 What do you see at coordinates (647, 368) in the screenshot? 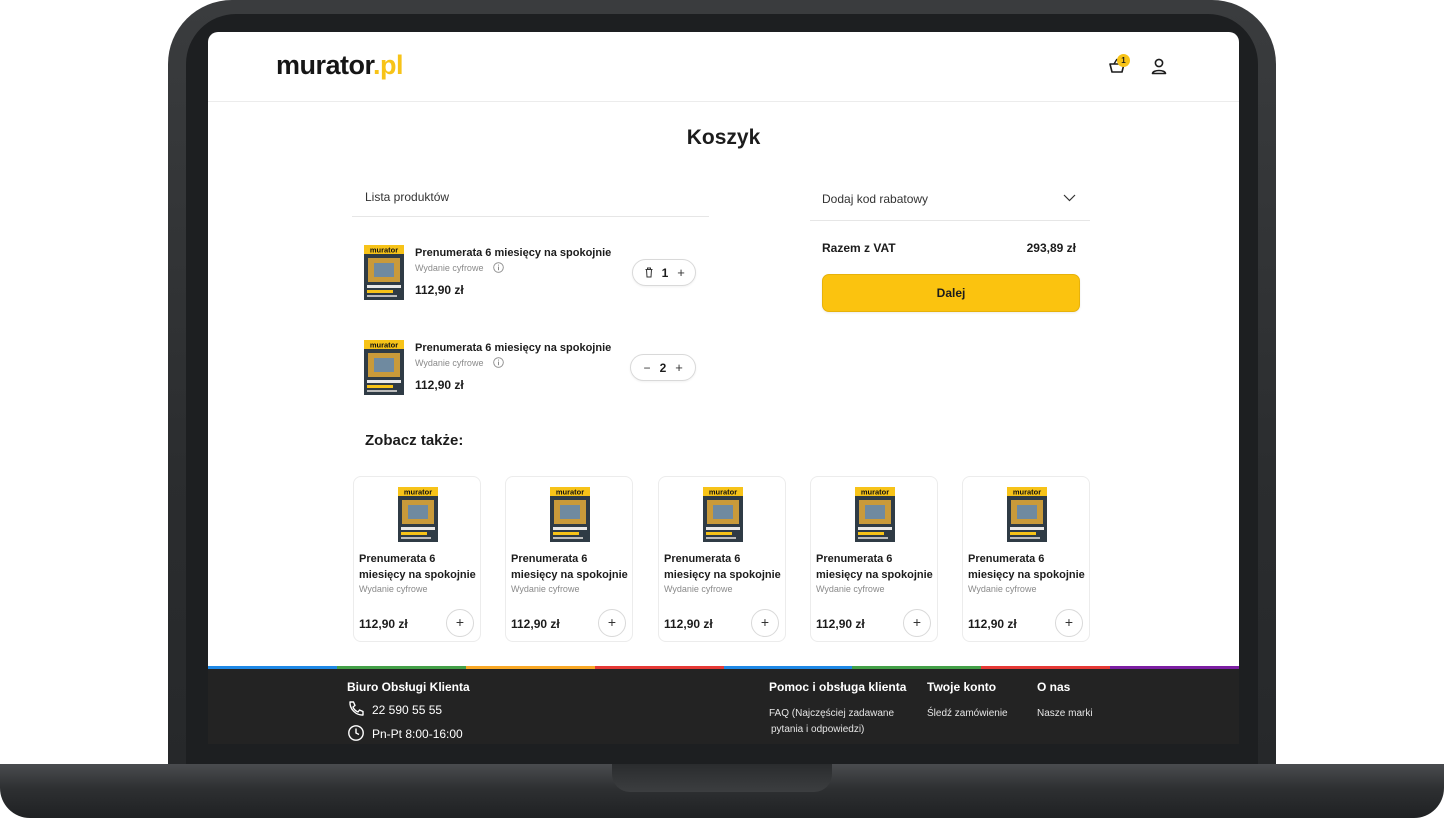
I see `minus-icon: −` at bounding box center [647, 368].